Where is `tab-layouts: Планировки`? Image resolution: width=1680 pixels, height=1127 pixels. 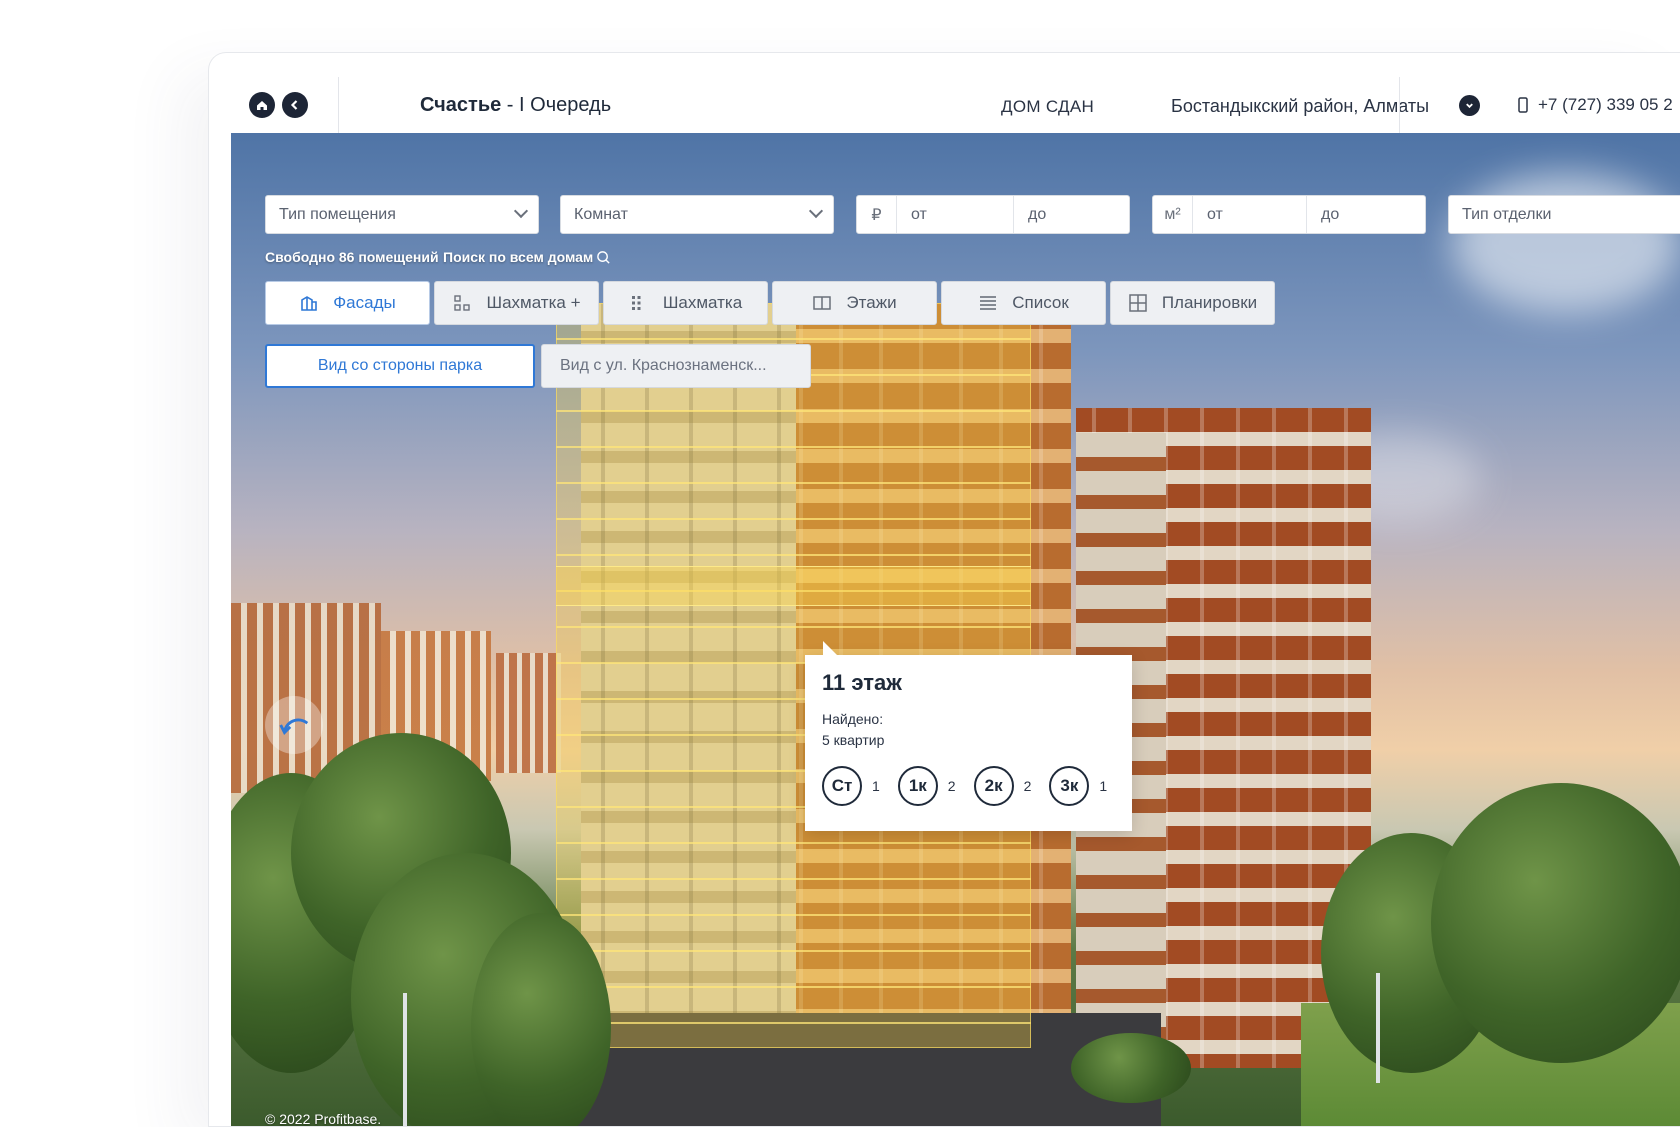
tab-layouts: Планировки is located at coordinates (1192, 303).